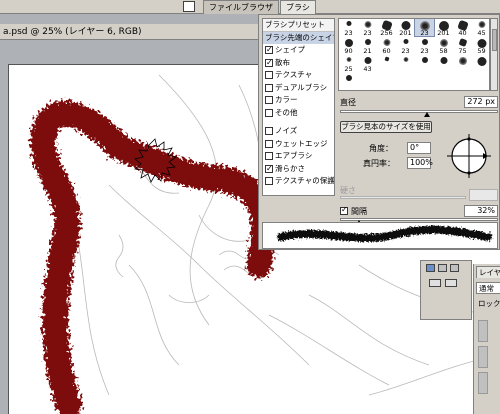 Image resolution: width=500 pixels, height=414 pixels. I want to click on brush-option-label: テクスチャの保護, so click(304, 180).